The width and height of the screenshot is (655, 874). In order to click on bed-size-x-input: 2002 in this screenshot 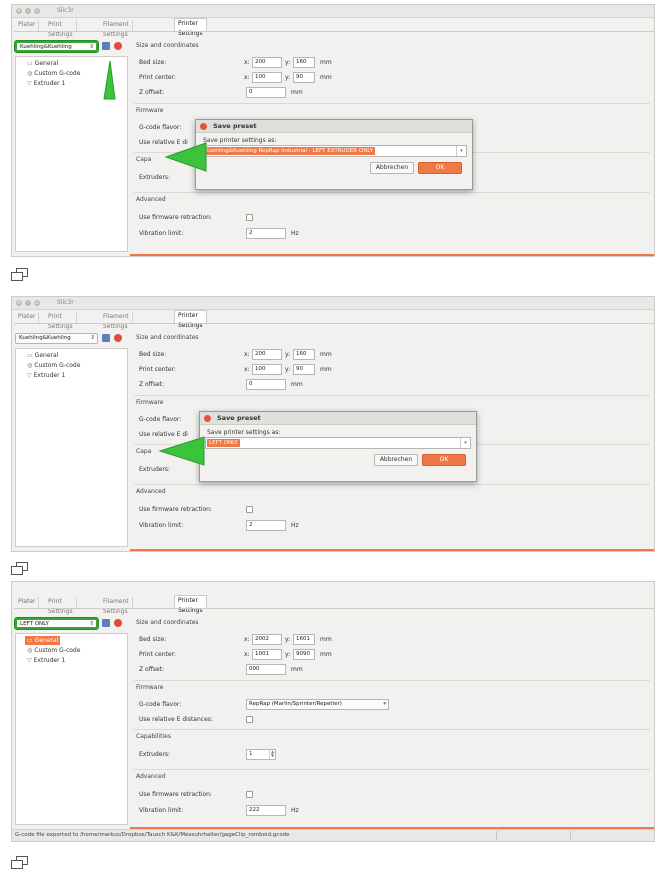, I will do `click(267, 639)`.